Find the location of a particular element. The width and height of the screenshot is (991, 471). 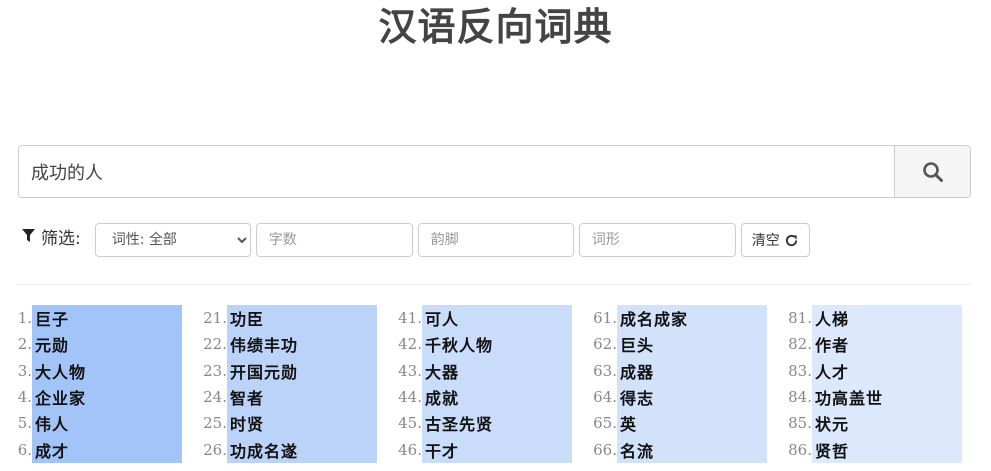

result-word: 开国元勋 is located at coordinates (302, 370).